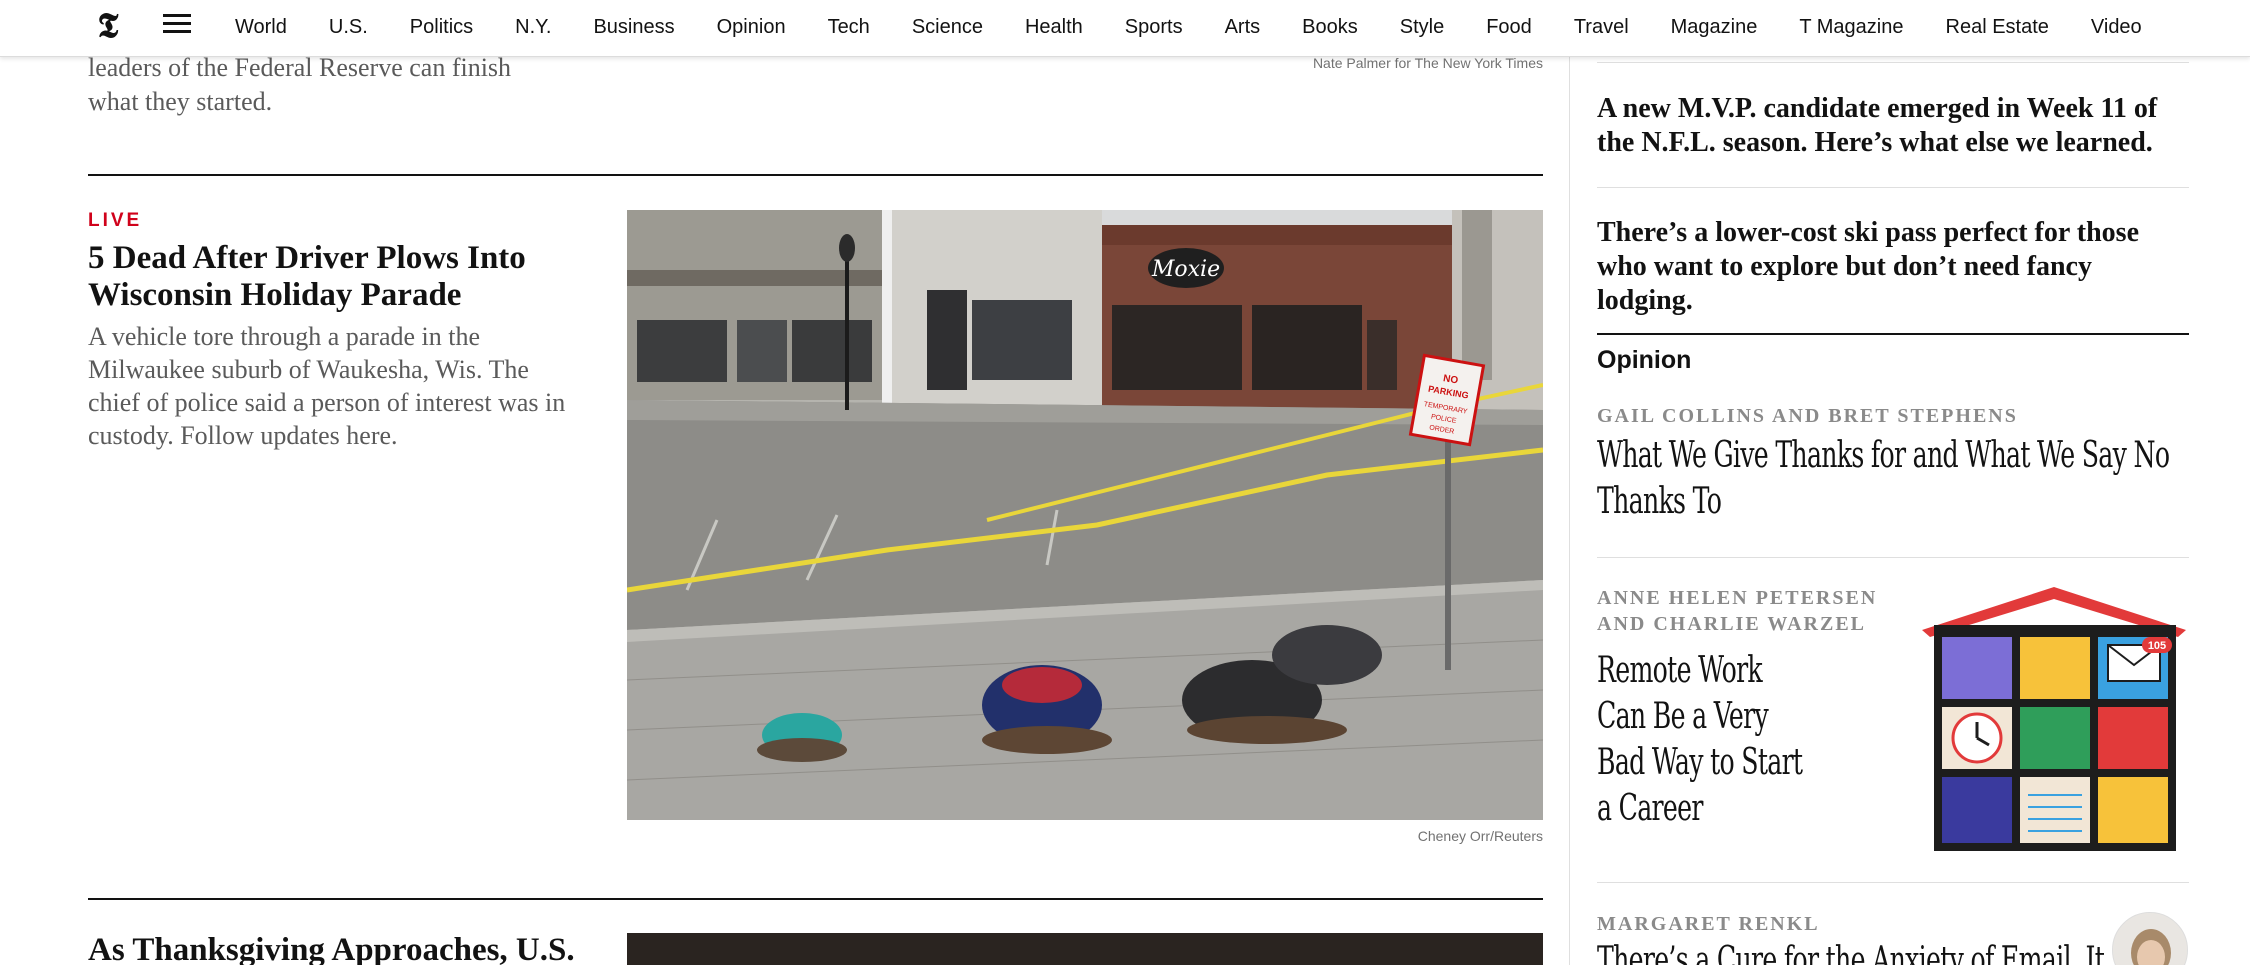 The image size is (2250, 965). Describe the element at coordinates (2150, 938) in the screenshot. I see `author-avatar` at that location.